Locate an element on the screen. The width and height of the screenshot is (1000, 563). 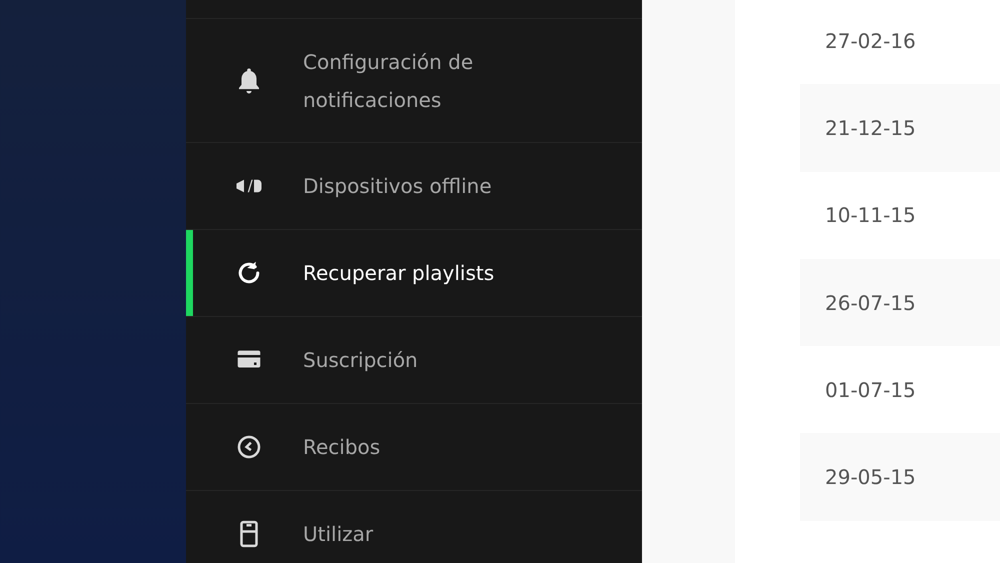
date-cell: 01-07-15 is located at coordinates (870, 390).